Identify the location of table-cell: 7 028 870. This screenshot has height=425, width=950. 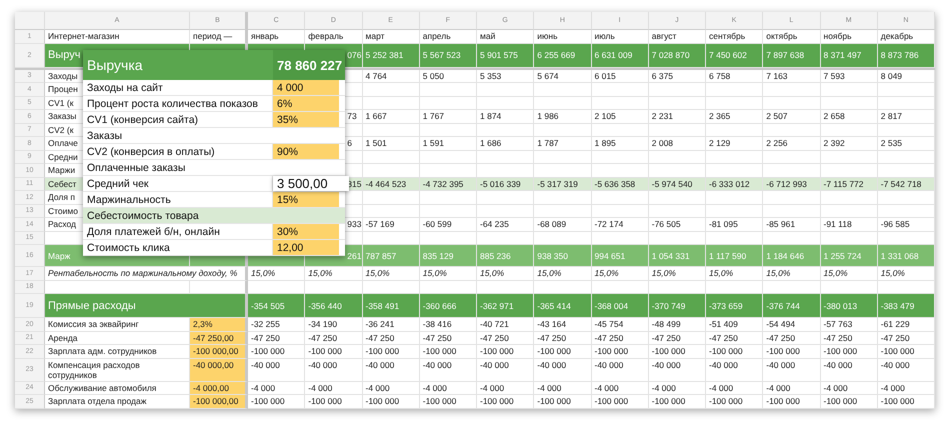
(677, 56).